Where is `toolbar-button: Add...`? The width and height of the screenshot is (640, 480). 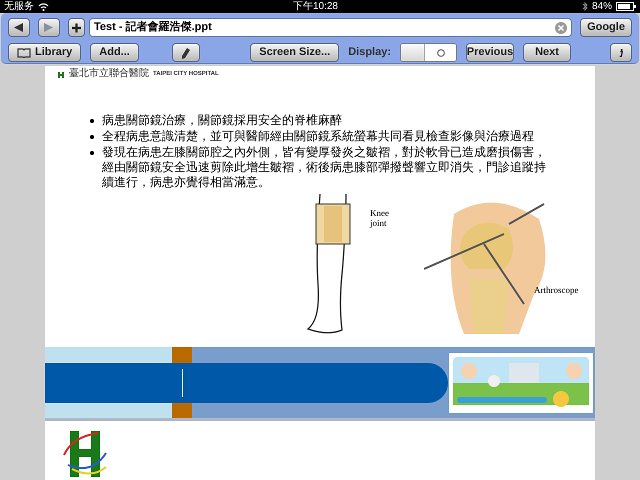 toolbar-button: Add... is located at coordinates (114, 52).